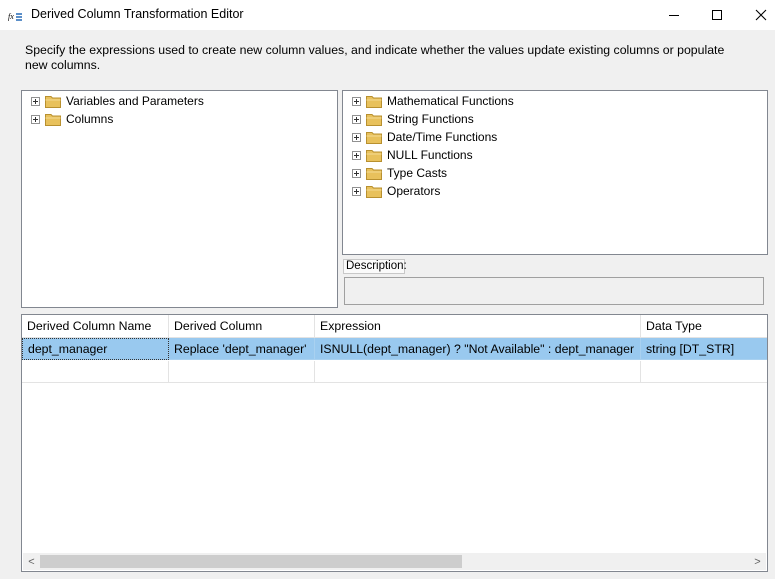 Image resolution: width=775 pixels, height=579 pixels. What do you see at coordinates (31, 561) in the screenshot?
I see `scroll-left-icon: <` at bounding box center [31, 561].